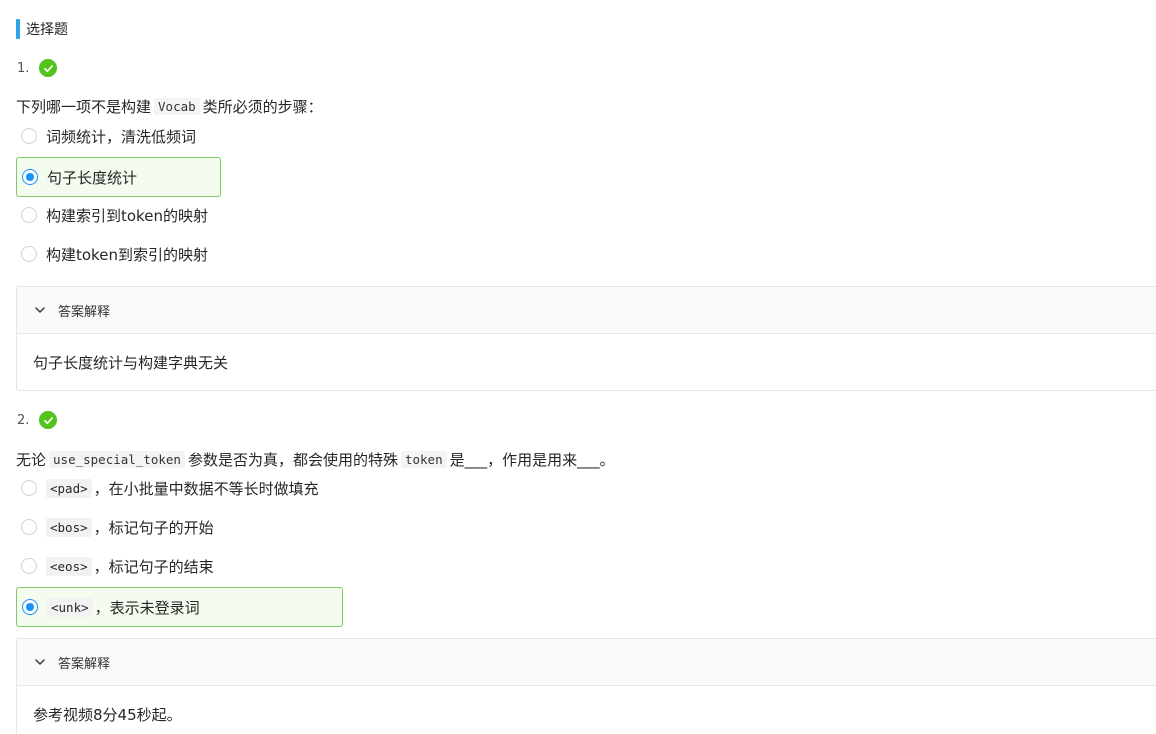 The width and height of the screenshot is (1156, 734). I want to click on question-1-option-c: 构建索引到token的映射, so click(112, 215).